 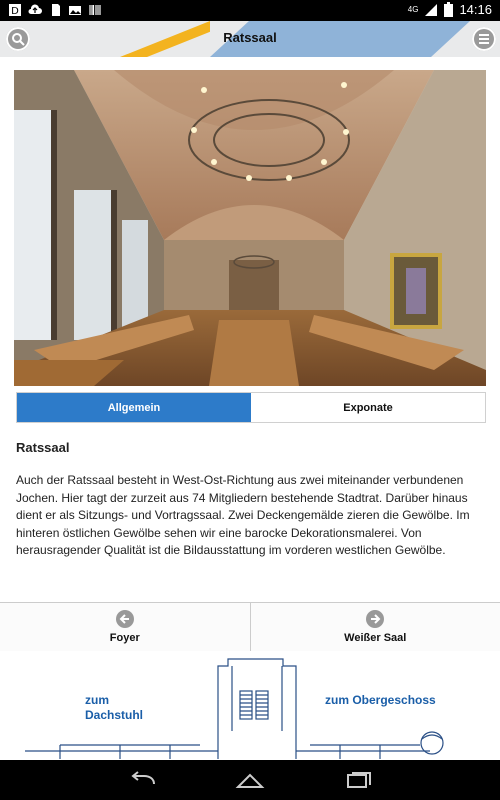 I want to click on signal-icon, so click(x=431, y=9).